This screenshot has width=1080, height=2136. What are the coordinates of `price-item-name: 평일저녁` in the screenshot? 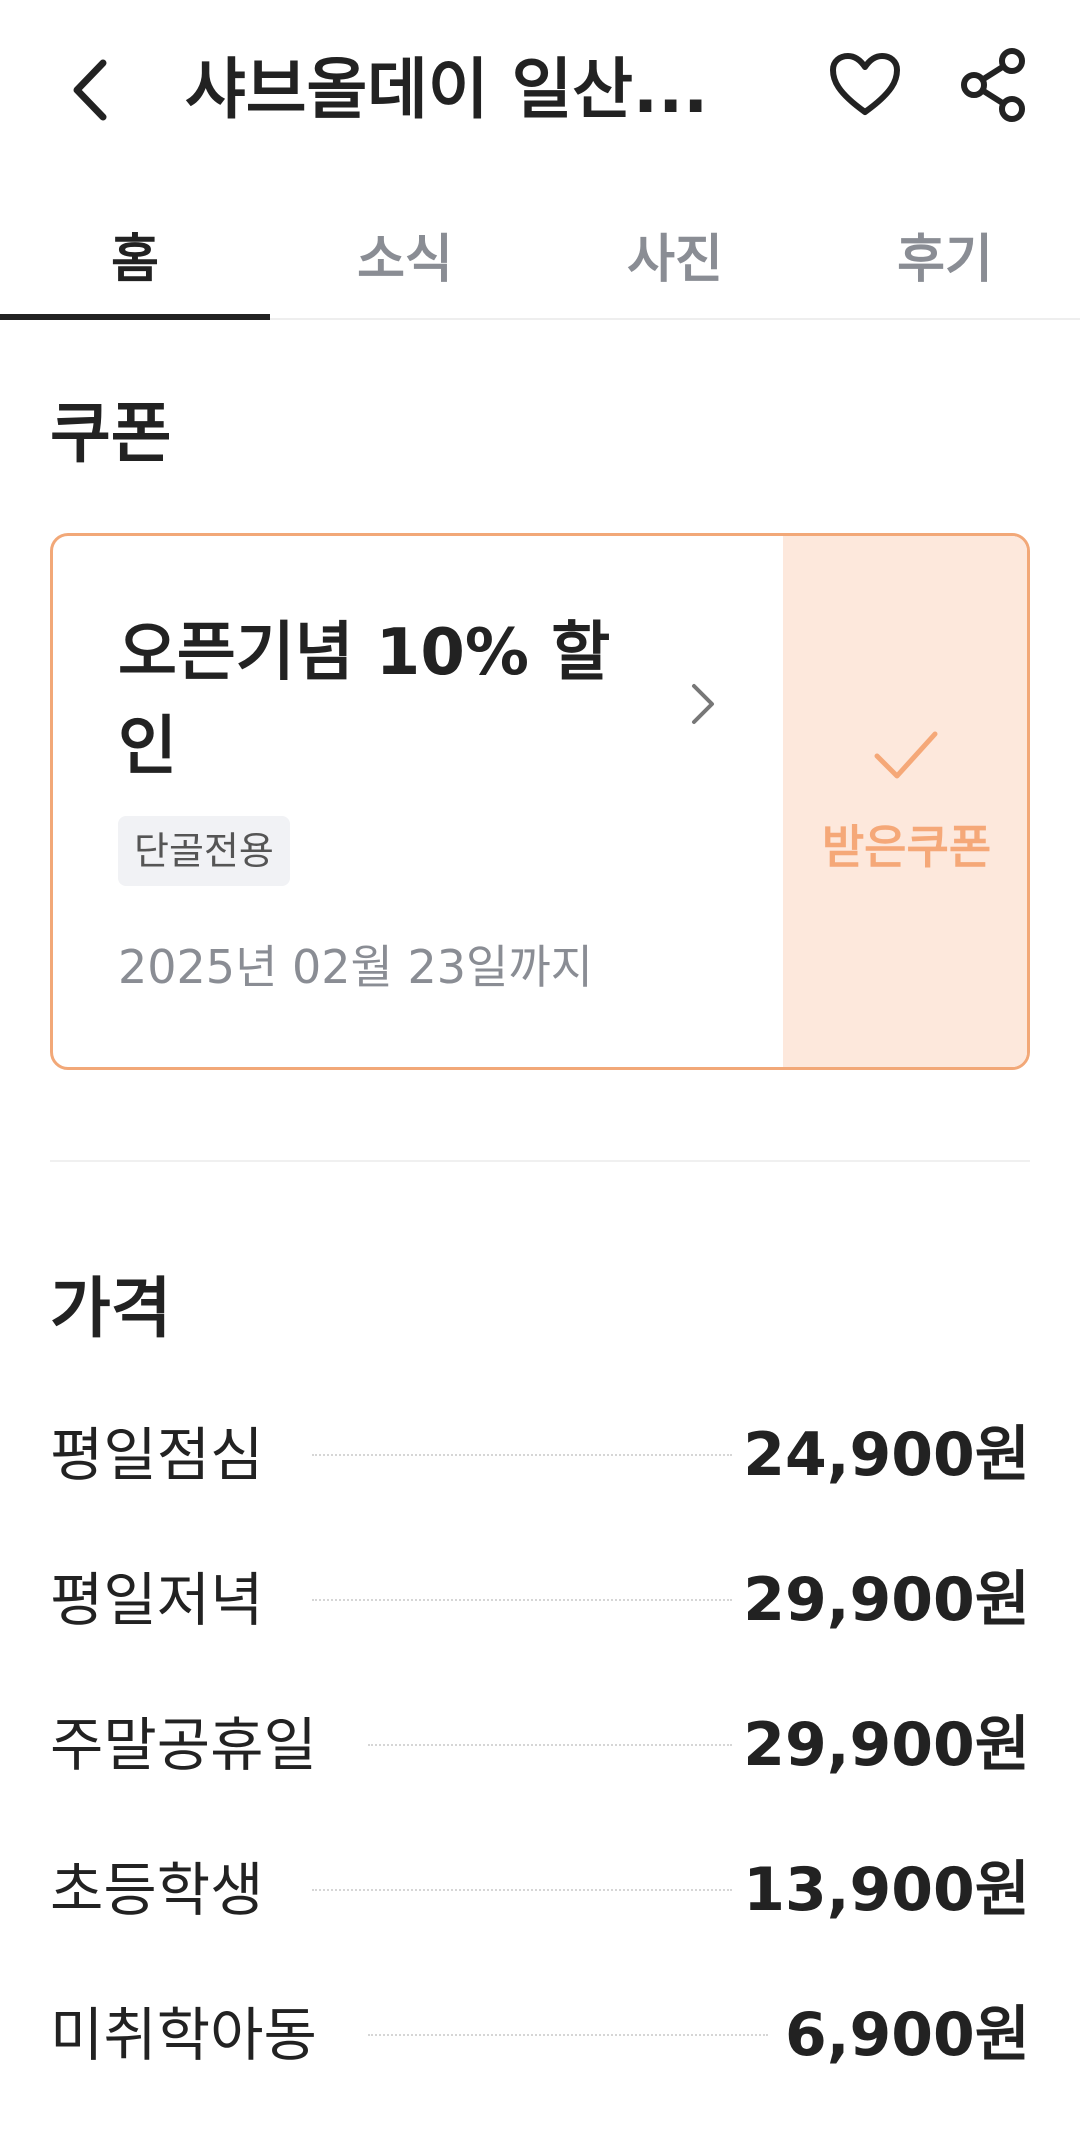 It's located at (157, 1600).